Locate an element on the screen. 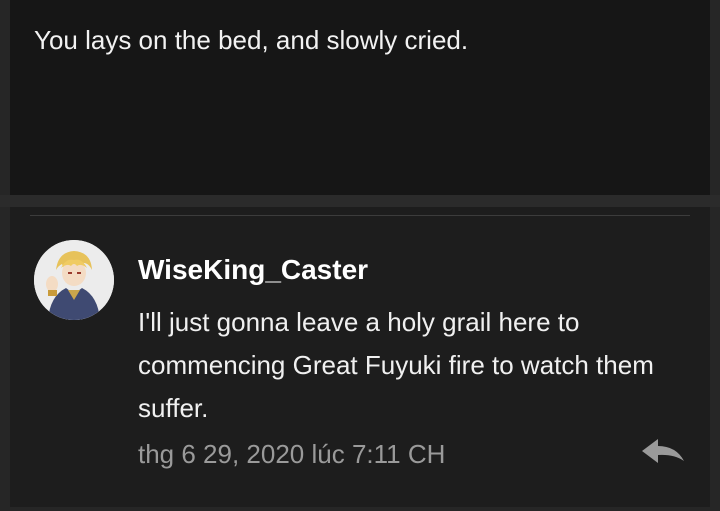 This screenshot has width=720, height=511. reply-icon is located at coordinates (663, 451).